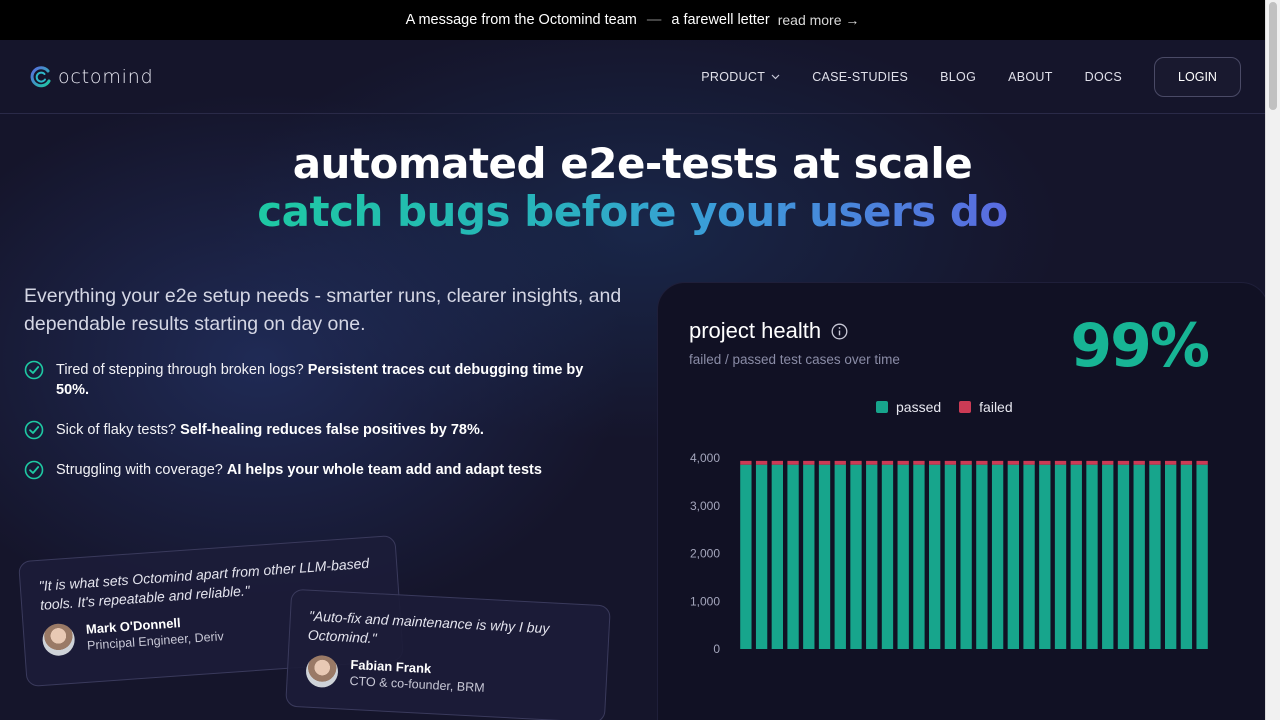 Image resolution: width=1280 pixels, height=720 pixels. Describe the element at coordinates (1197, 76) in the screenshot. I see `login-button: LOGIN` at that location.